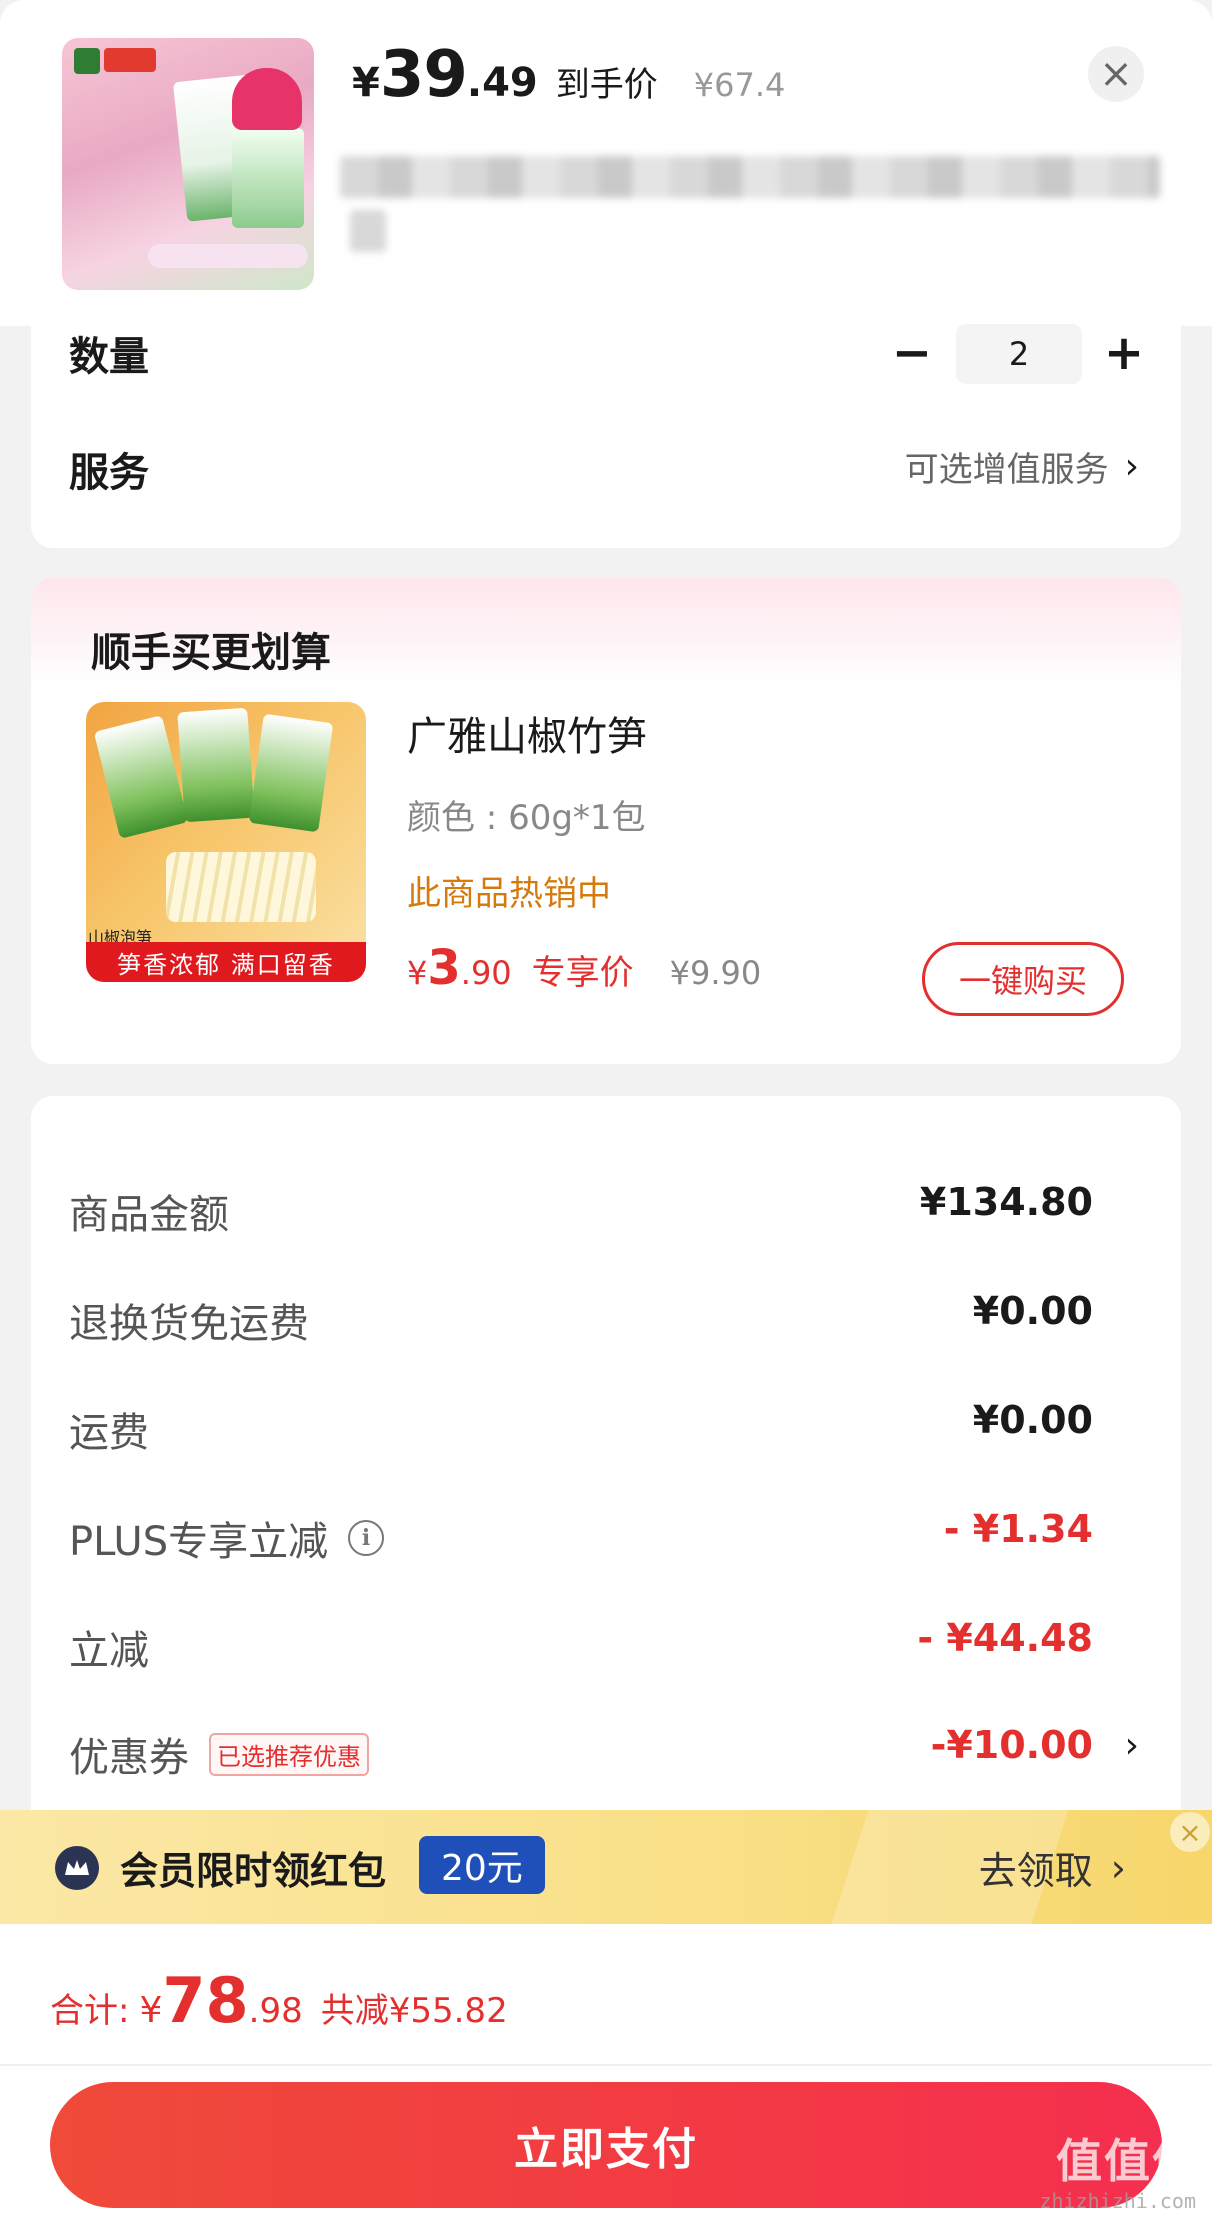 Image resolution: width=1212 pixels, height=2217 pixels. What do you see at coordinates (109, 473) in the screenshot?
I see `service-label: 服务` at bounding box center [109, 473].